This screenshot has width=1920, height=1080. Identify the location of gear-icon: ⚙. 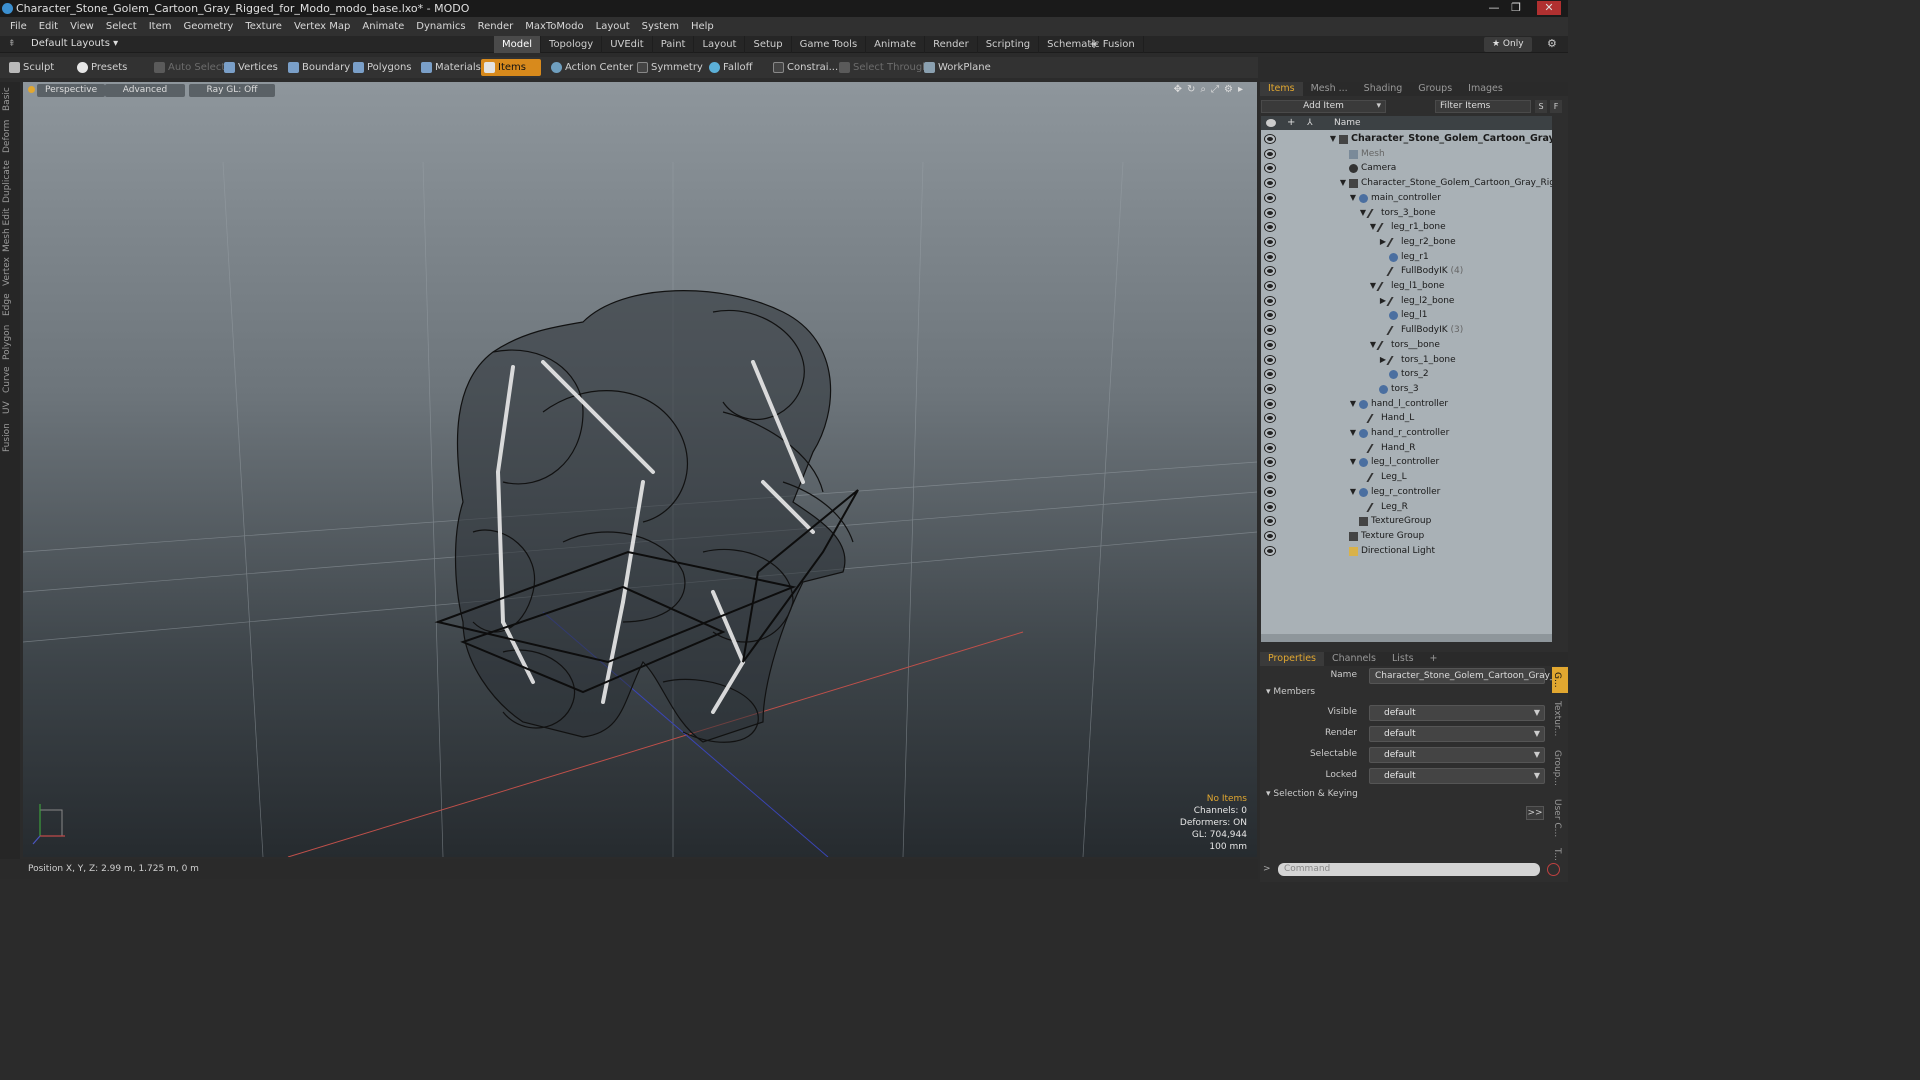
(1552, 43).